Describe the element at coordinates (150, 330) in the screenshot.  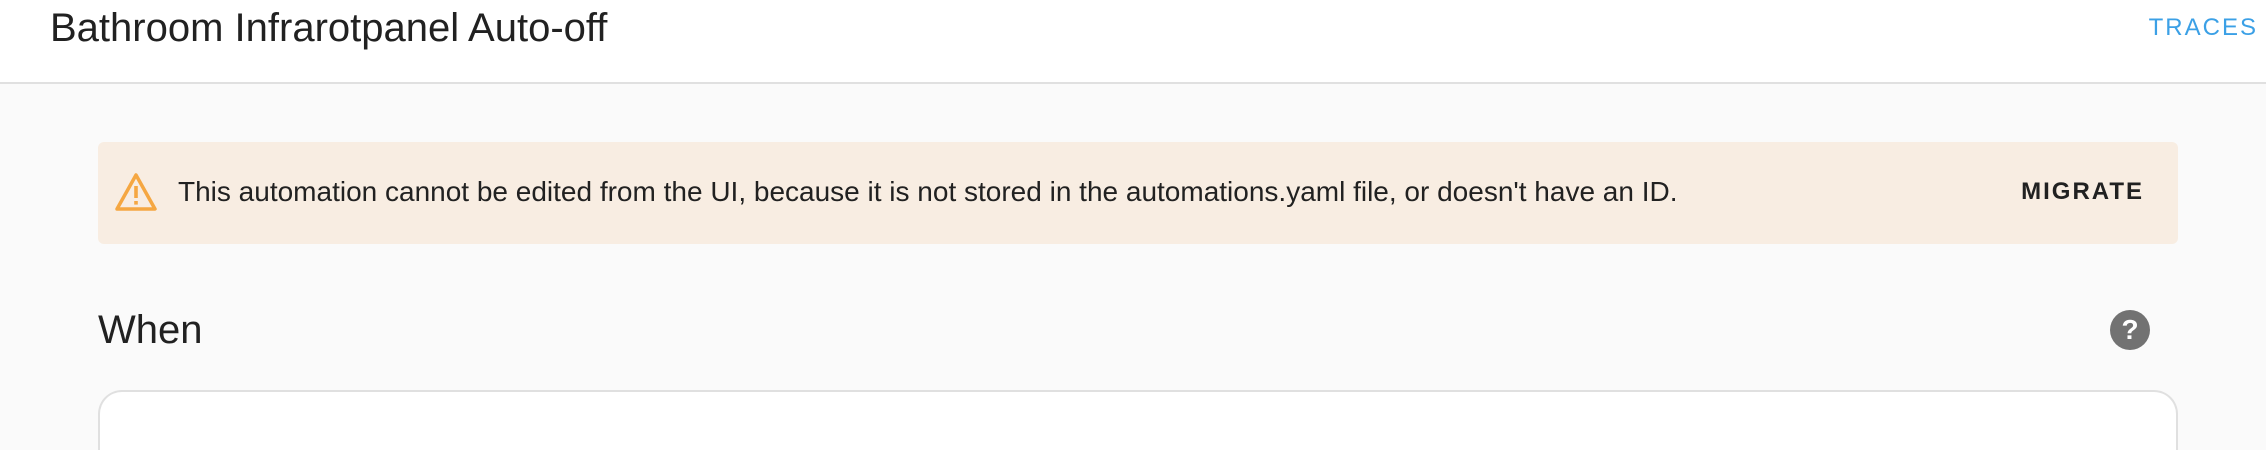
I see `section-heading-when: When` at that location.